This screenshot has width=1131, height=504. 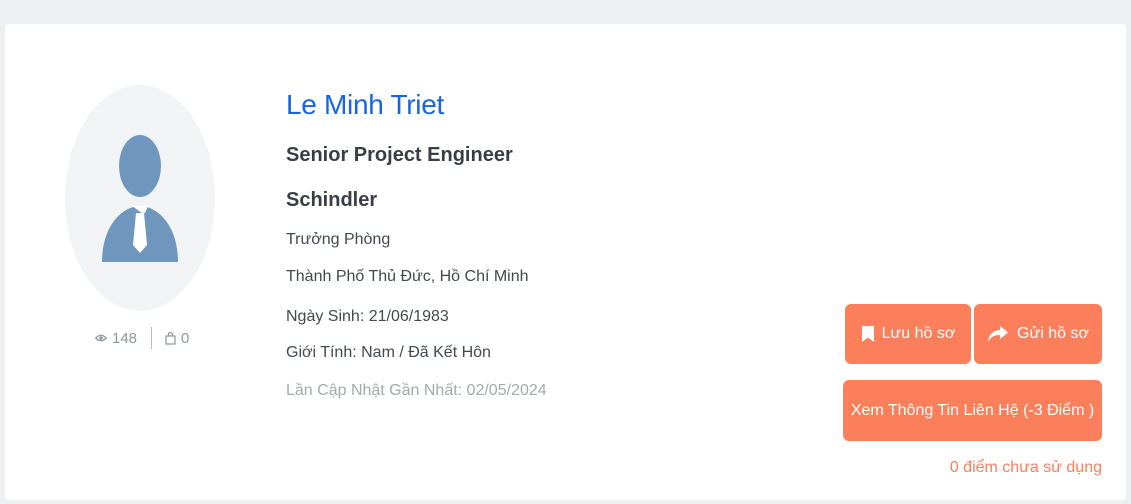 I want to click on views-count: 148, so click(x=125, y=338).